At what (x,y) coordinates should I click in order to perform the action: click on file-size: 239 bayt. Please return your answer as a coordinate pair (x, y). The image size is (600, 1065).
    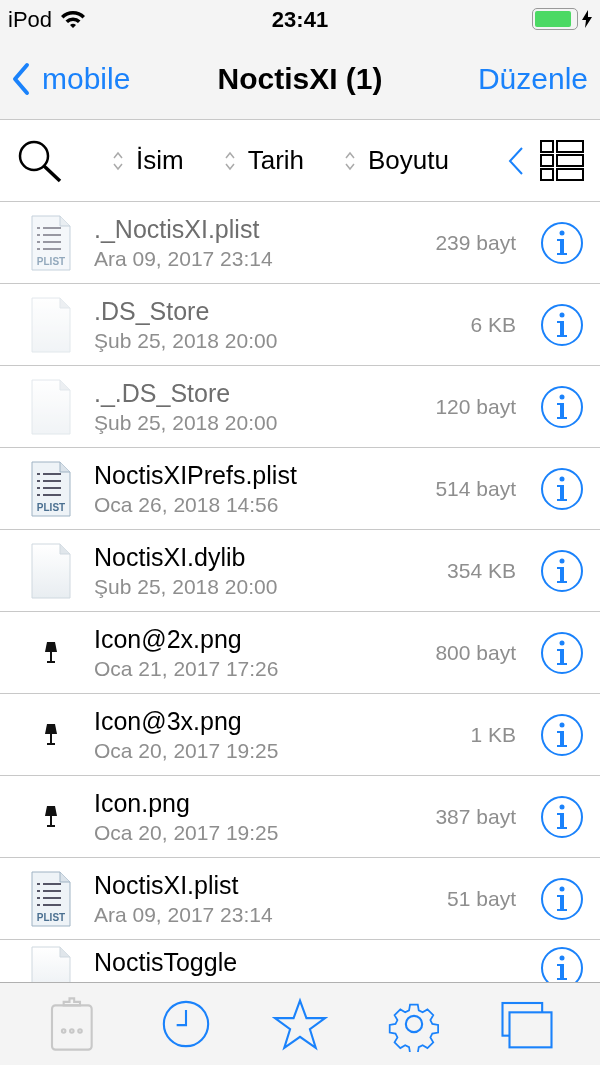
    Looking at the image, I should click on (475, 242).